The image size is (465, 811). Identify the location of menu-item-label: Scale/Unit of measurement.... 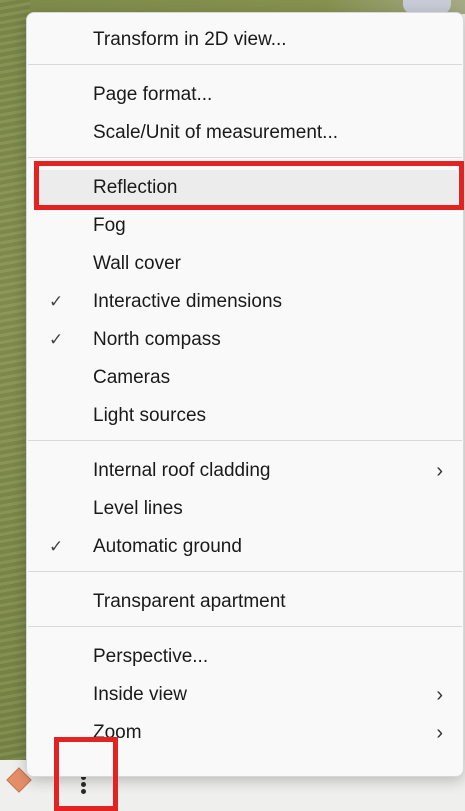
(215, 132).